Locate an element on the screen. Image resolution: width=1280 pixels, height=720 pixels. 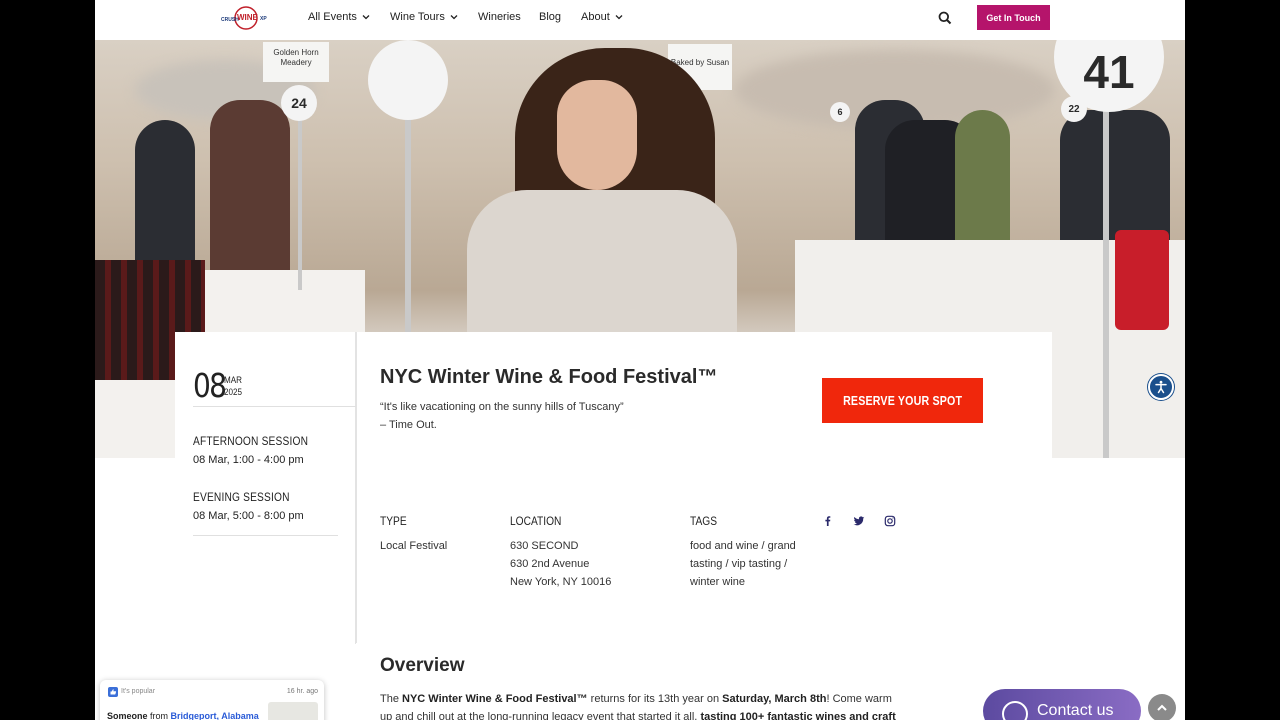
hero-woman-sweater is located at coordinates (602, 270).